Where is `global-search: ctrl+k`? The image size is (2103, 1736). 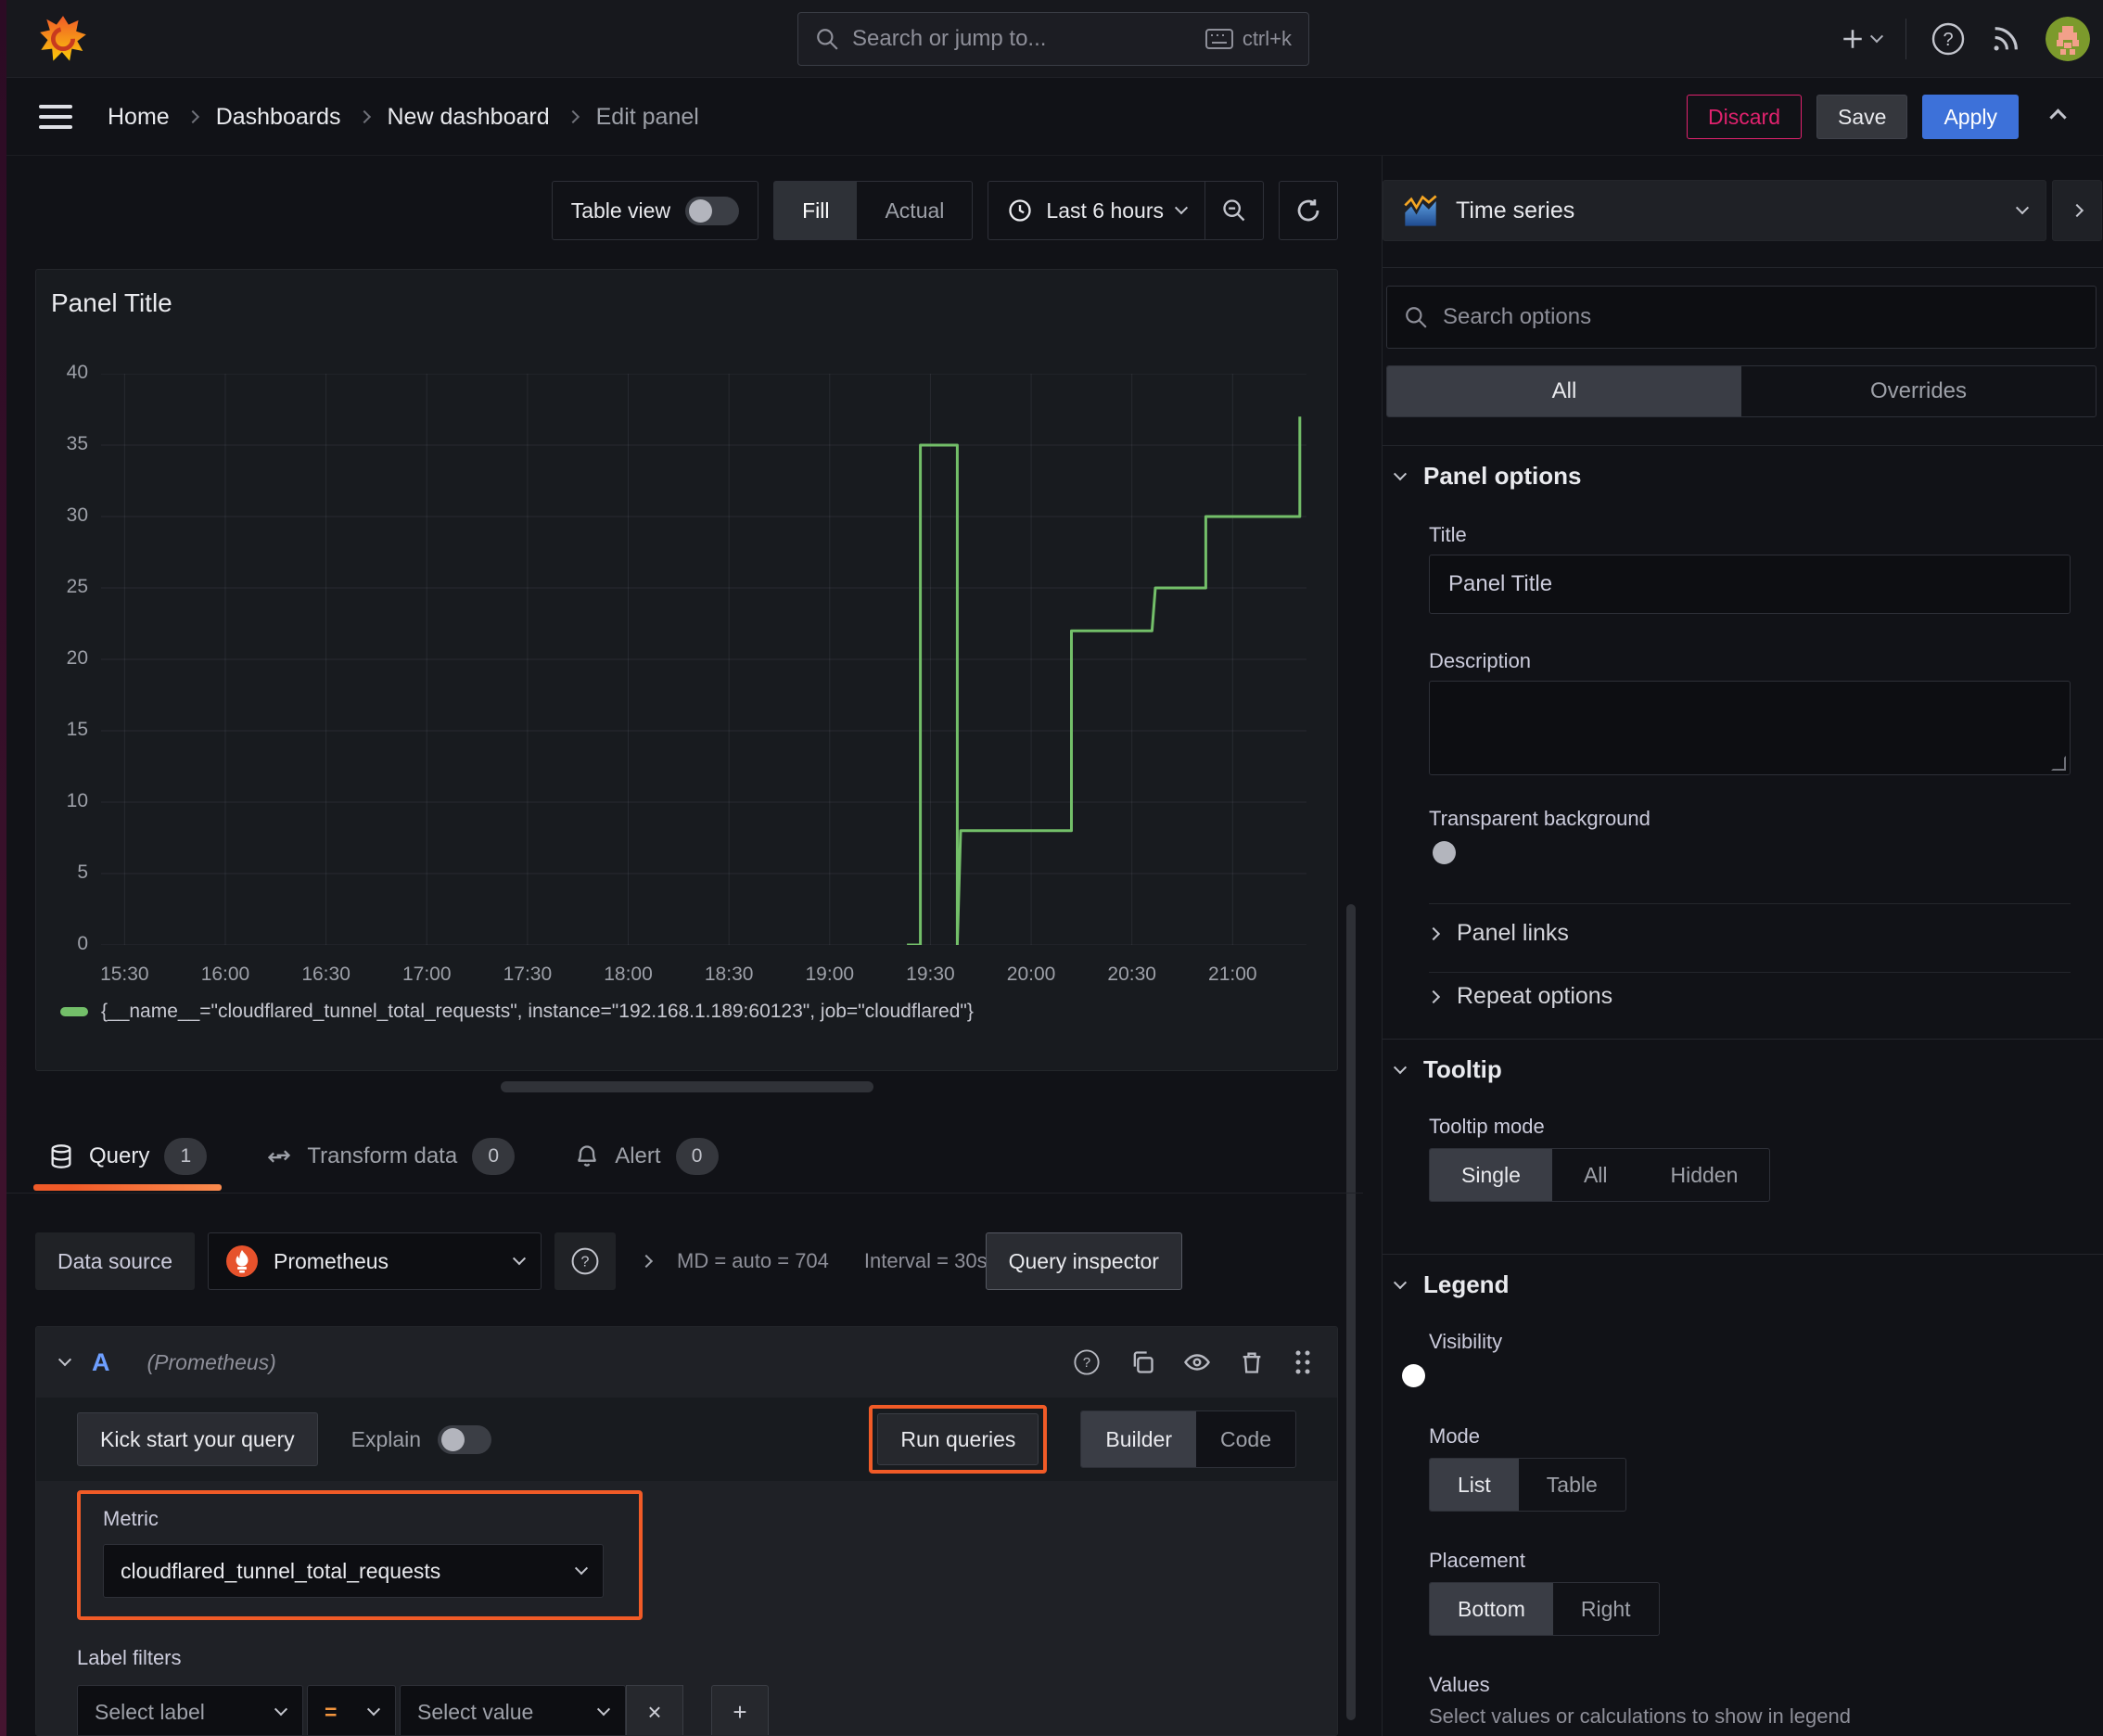
global-search: ctrl+k is located at coordinates (1053, 39).